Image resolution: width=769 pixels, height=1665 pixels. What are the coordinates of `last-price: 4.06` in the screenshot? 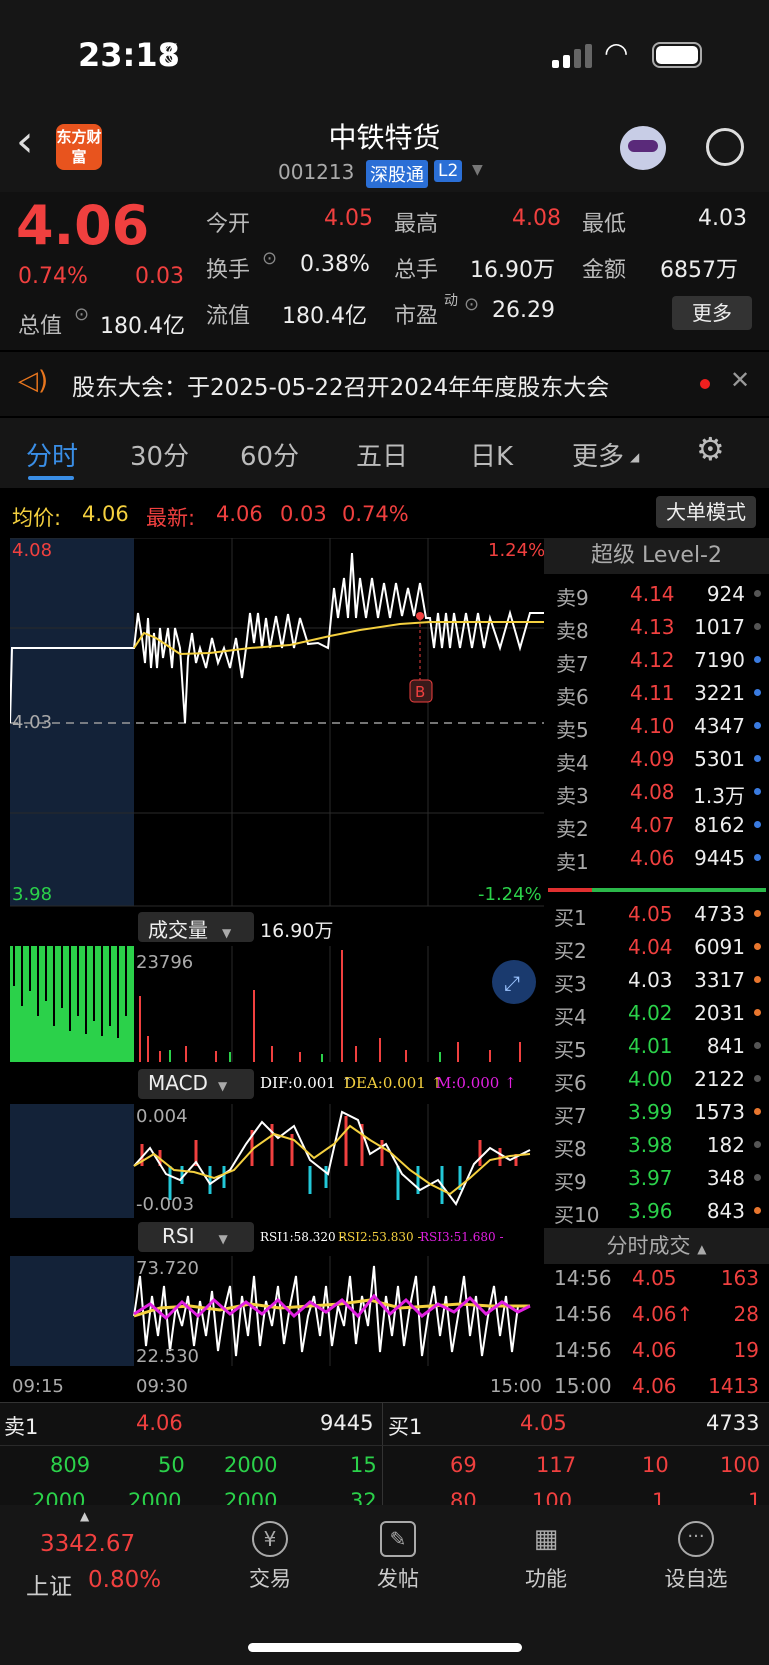 It's located at (83, 225).